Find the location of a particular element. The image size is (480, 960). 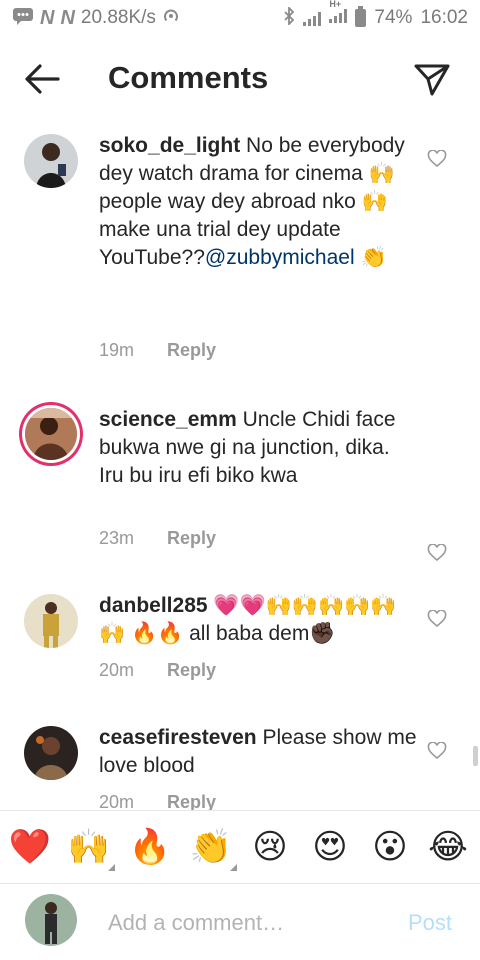

emoji-button: 😍 is located at coordinates (330, 847).